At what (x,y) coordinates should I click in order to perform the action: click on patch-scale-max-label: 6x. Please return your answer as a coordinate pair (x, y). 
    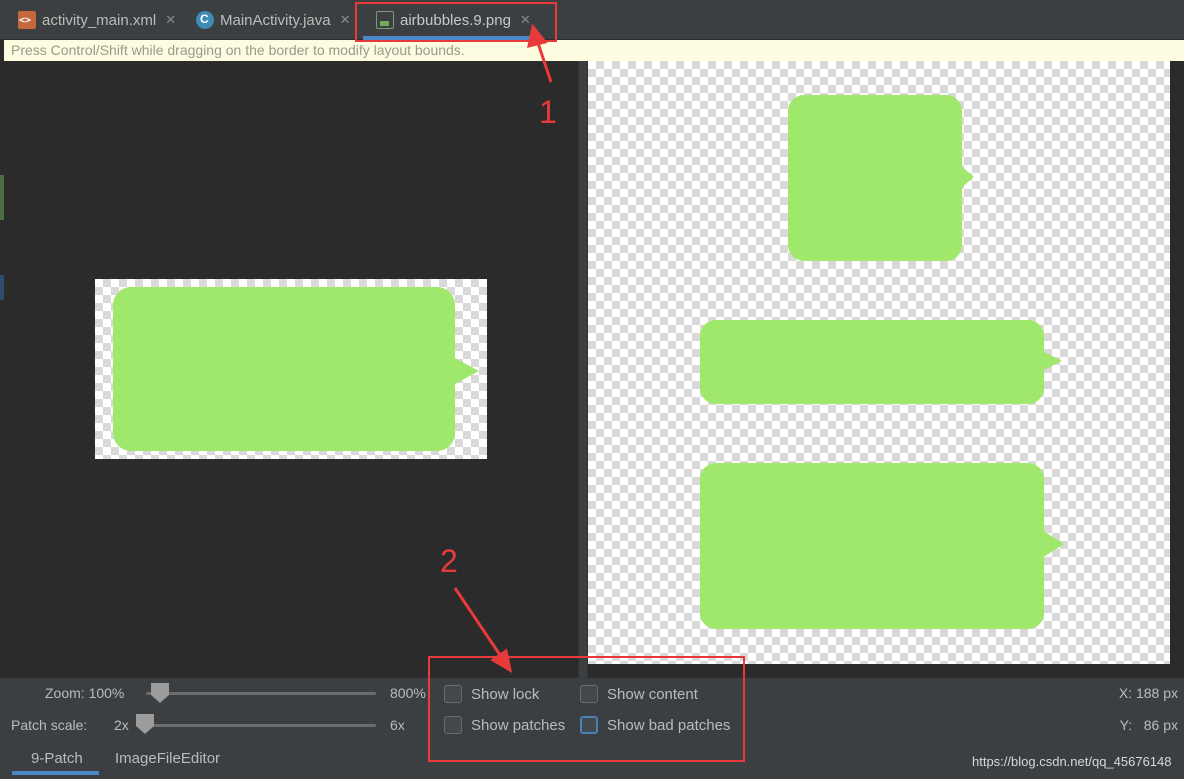
    Looking at the image, I should click on (397, 725).